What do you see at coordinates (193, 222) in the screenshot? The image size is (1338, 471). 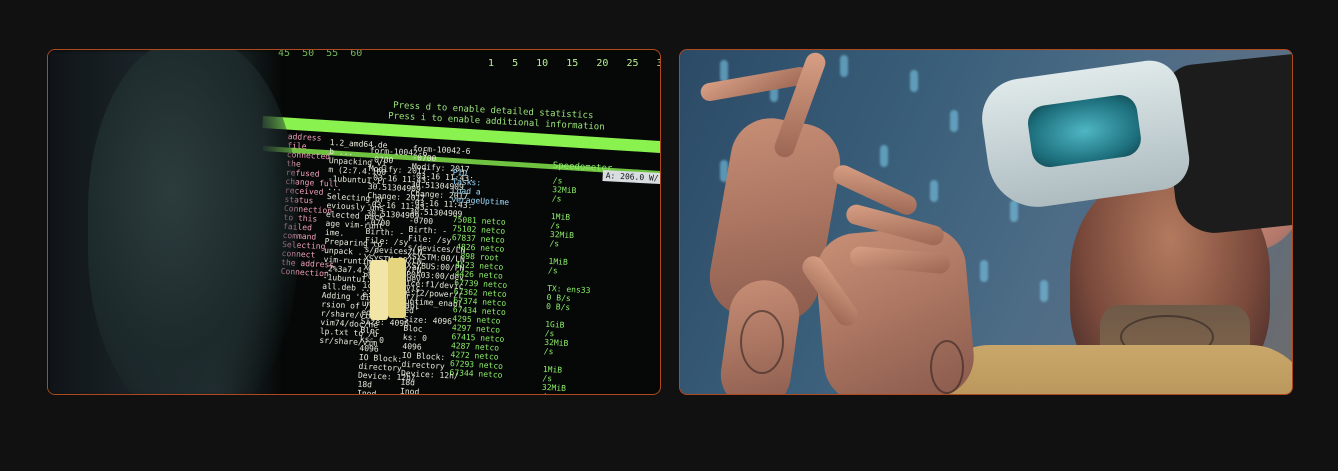 I see `foreground-person-blur` at bounding box center [193, 222].